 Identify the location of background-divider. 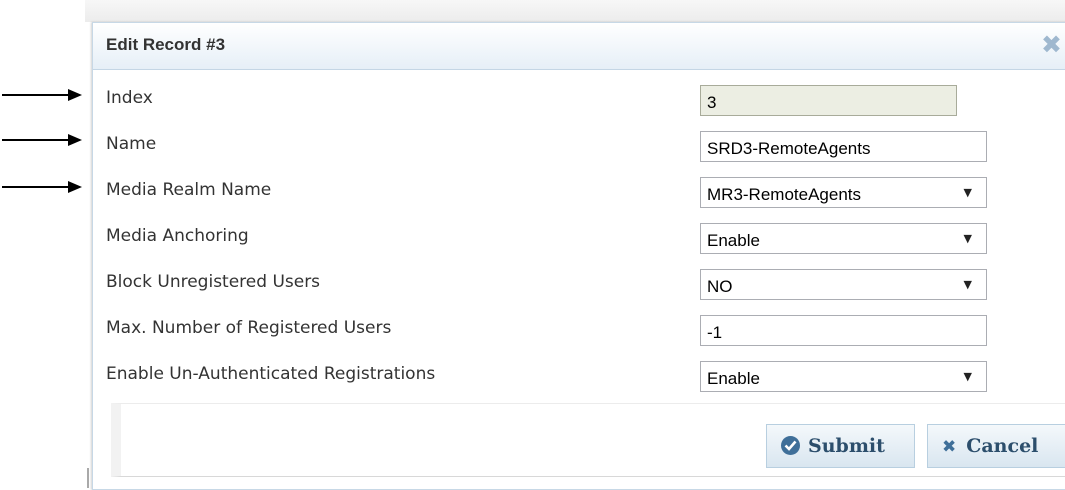
(88, 478).